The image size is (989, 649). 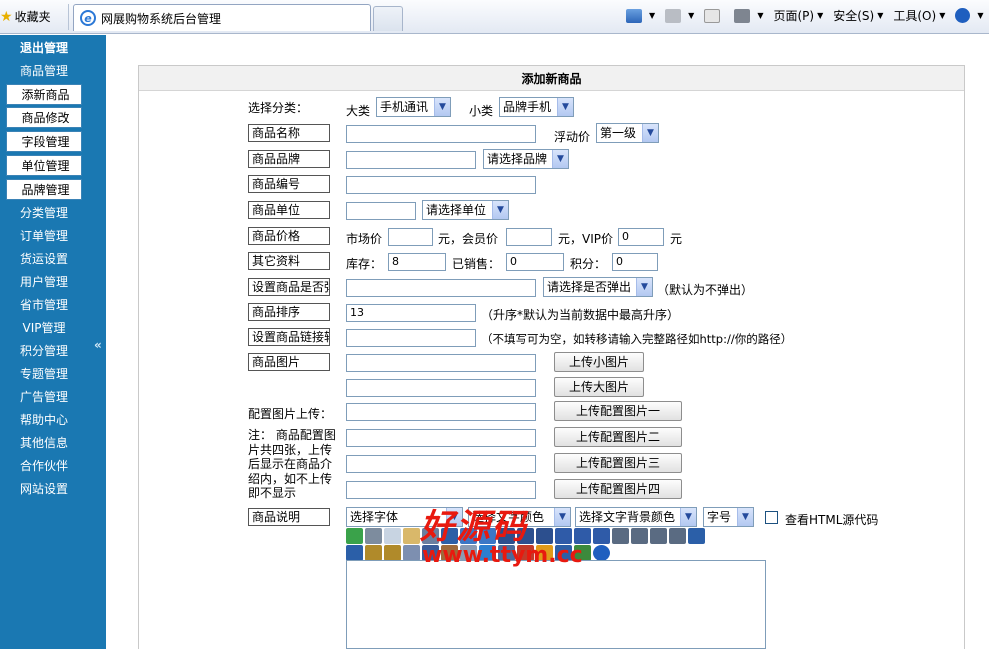 What do you see at coordinates (388, 18) in the screenshot?
I see `new-tab-button` at bounding box center [388, 18].